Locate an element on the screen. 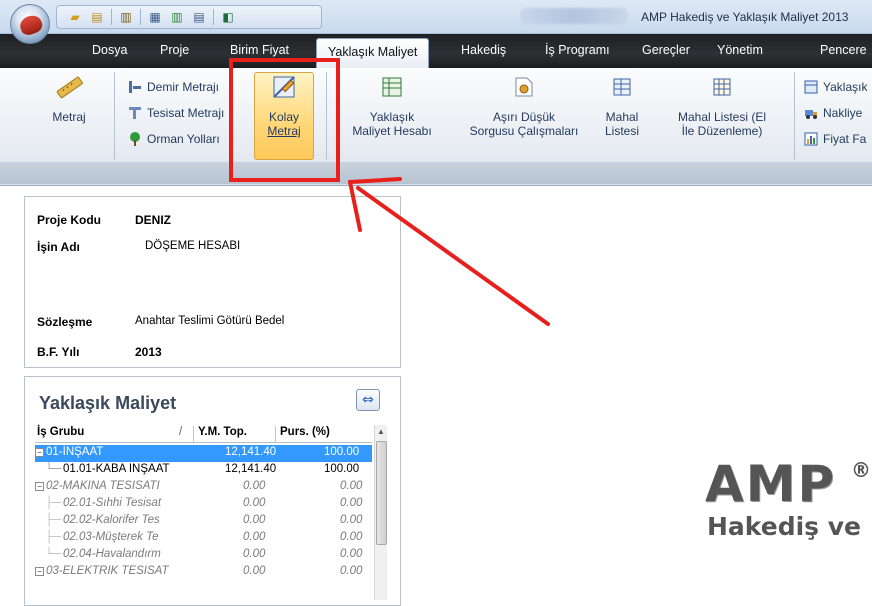  app-logo-icon is located at coordinates (31, 25).